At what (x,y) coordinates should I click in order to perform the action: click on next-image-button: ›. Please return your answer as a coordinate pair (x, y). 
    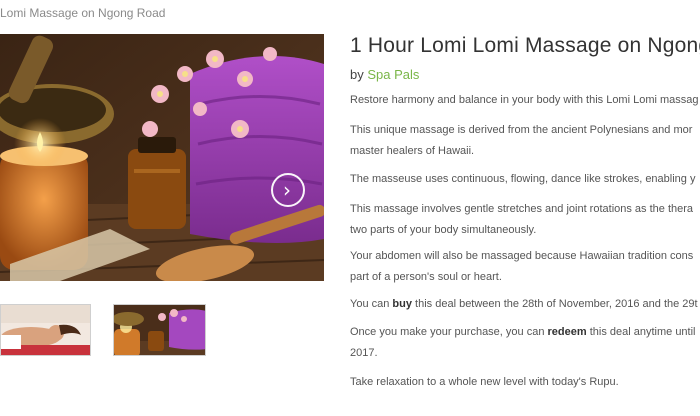
    Looking at the image, I should click on (288, 190).